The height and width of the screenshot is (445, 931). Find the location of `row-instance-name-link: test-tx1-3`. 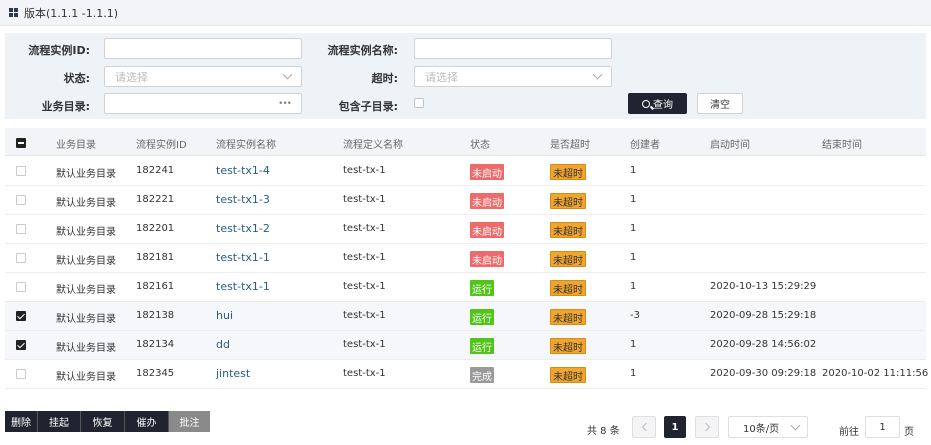

row-instance-name-link: test-tx1-3 is located at coordinates (243, 199).